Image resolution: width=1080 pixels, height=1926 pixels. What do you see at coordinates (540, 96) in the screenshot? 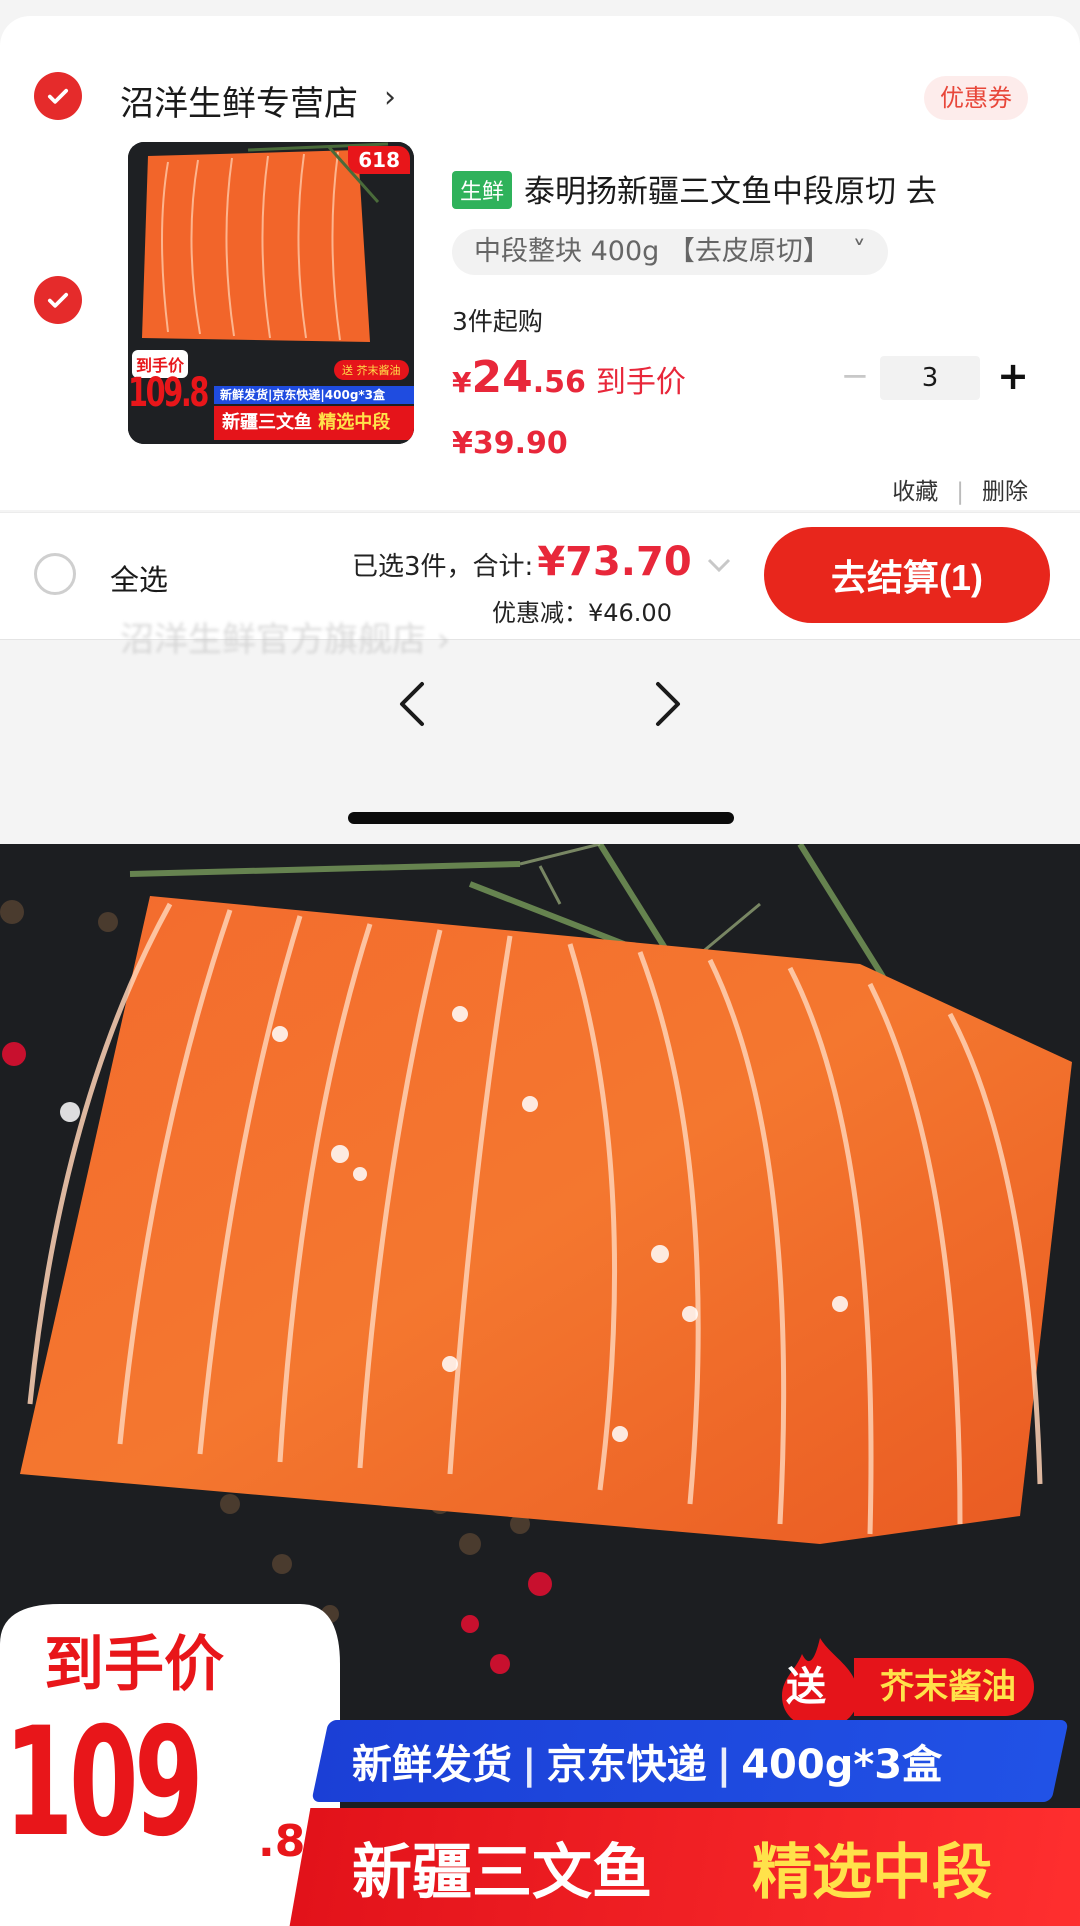
I see `store-row: 沼洋生鲜专营店 › 优惠券` at bounding box center [540, 96].